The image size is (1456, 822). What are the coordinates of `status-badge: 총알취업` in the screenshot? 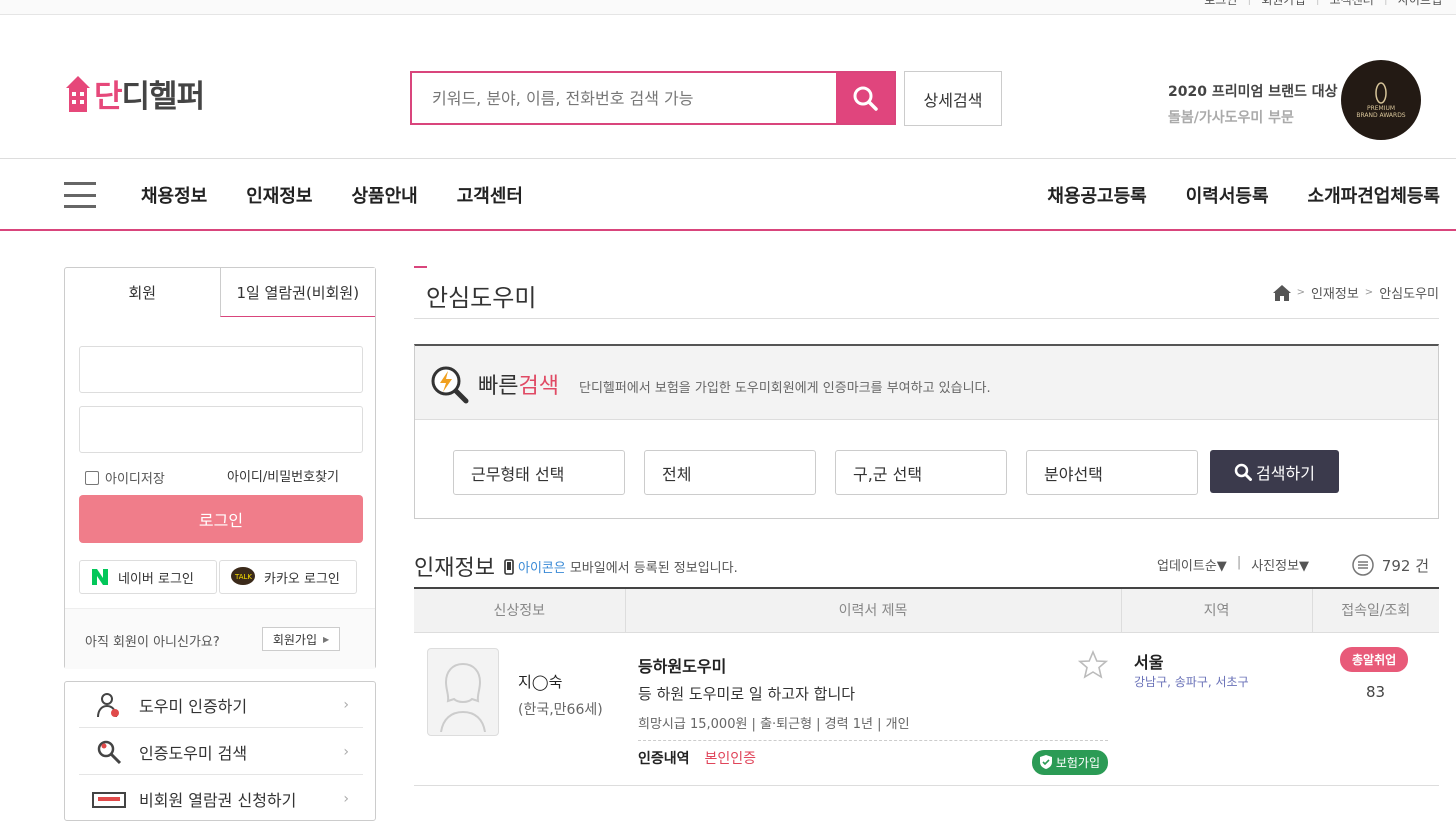 It's located at (1374, 659).